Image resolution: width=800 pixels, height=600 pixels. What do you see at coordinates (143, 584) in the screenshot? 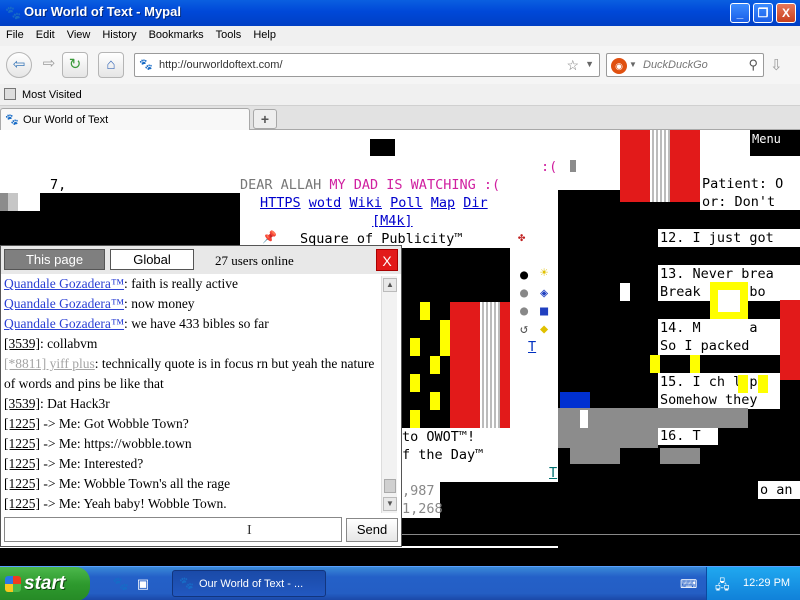
I see `quicklaunch-desktop-icon: ▣` at bounding box center [143, 584].